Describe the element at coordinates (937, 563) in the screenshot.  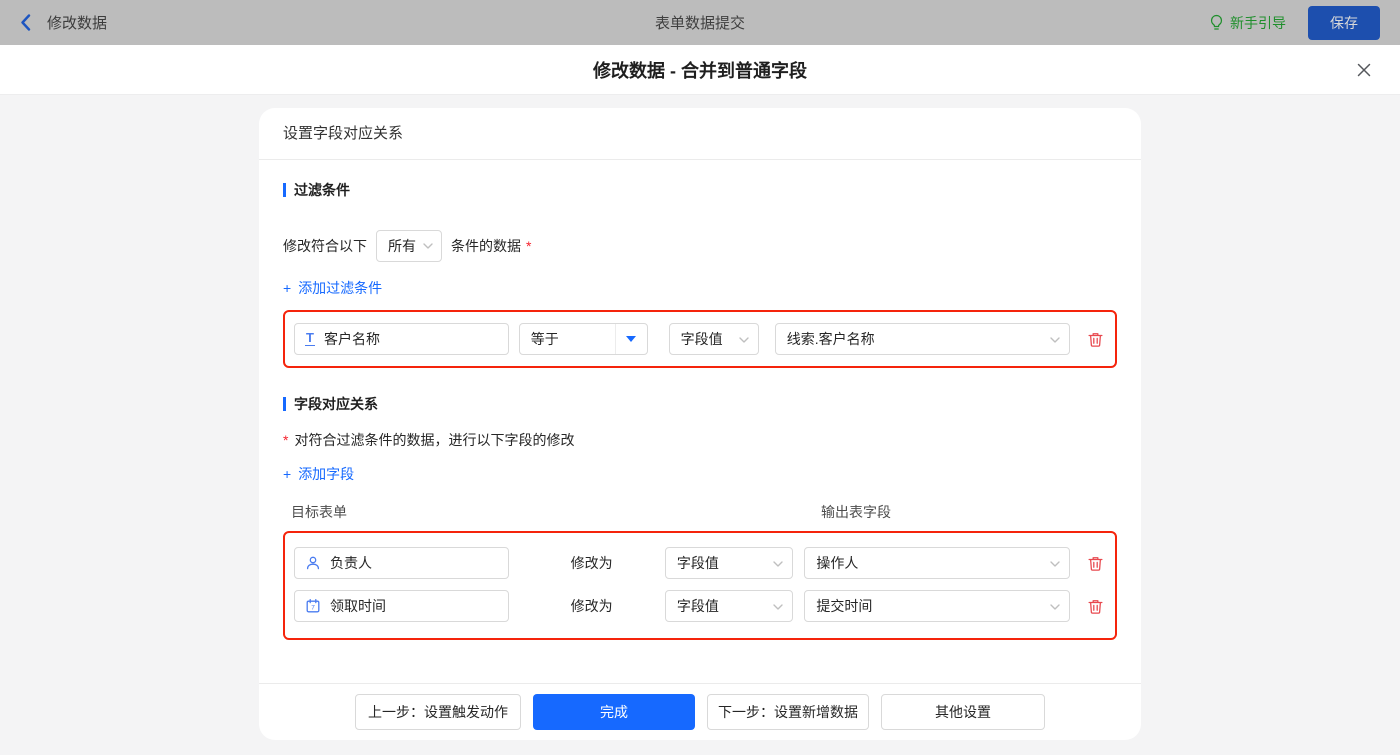
I see `mapping-value-select: 操作人` at that location.